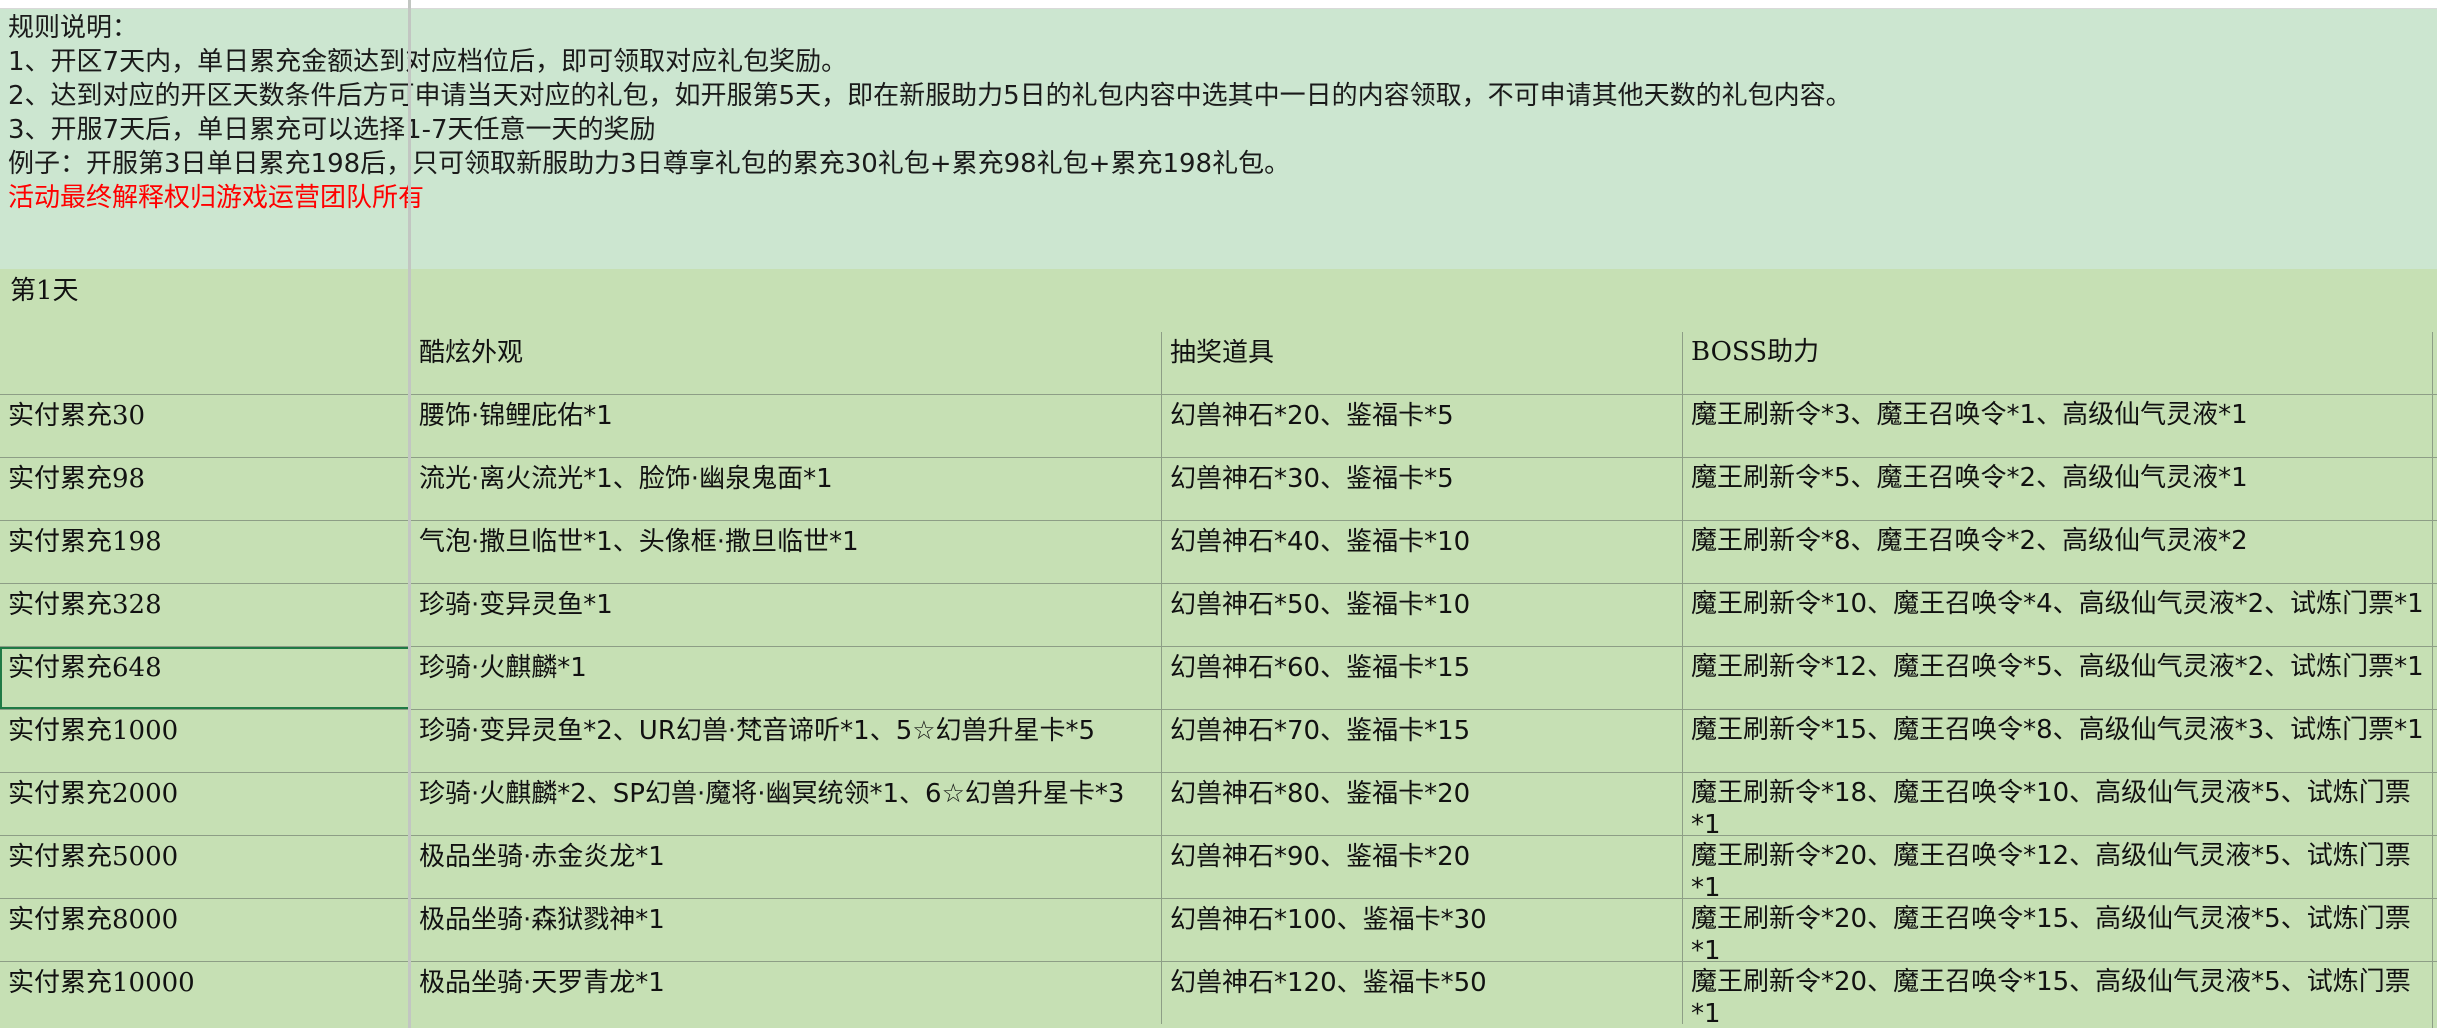 This screenshot has height=1028, width=2437. Describe the element at coordinates (1421, 489) in the screenshot. I see `lottery-cell: 幻兽神石*30、鉴福卡*5` at that location.